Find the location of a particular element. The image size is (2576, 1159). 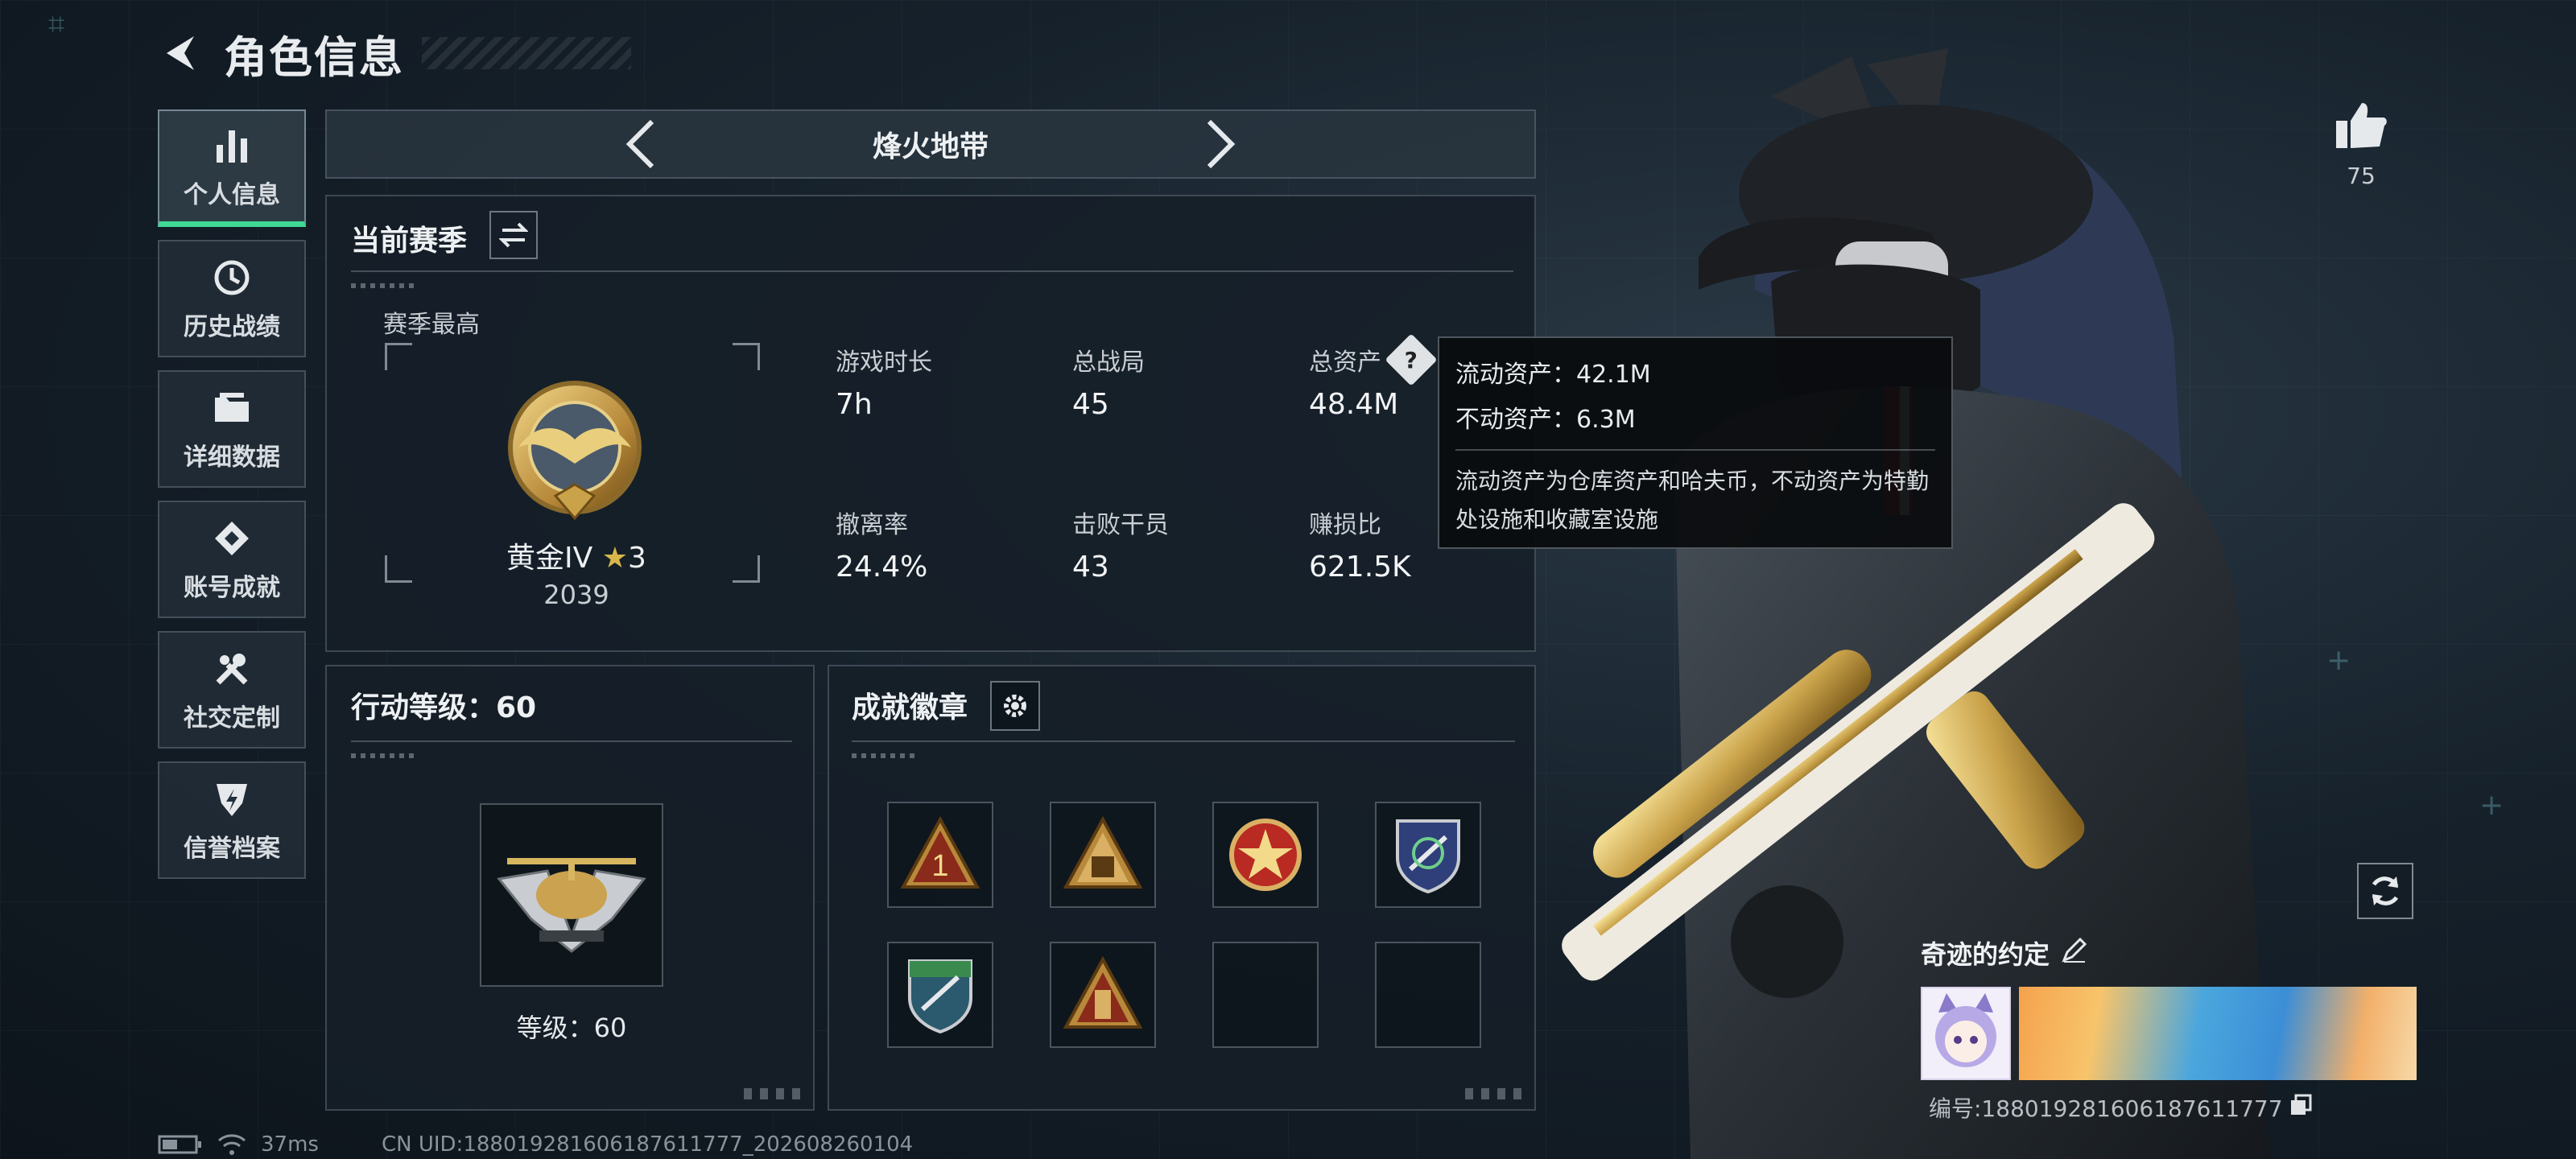

action-level-panel: 行动等级：60 等级：60 is located at coordinates (570, 888).